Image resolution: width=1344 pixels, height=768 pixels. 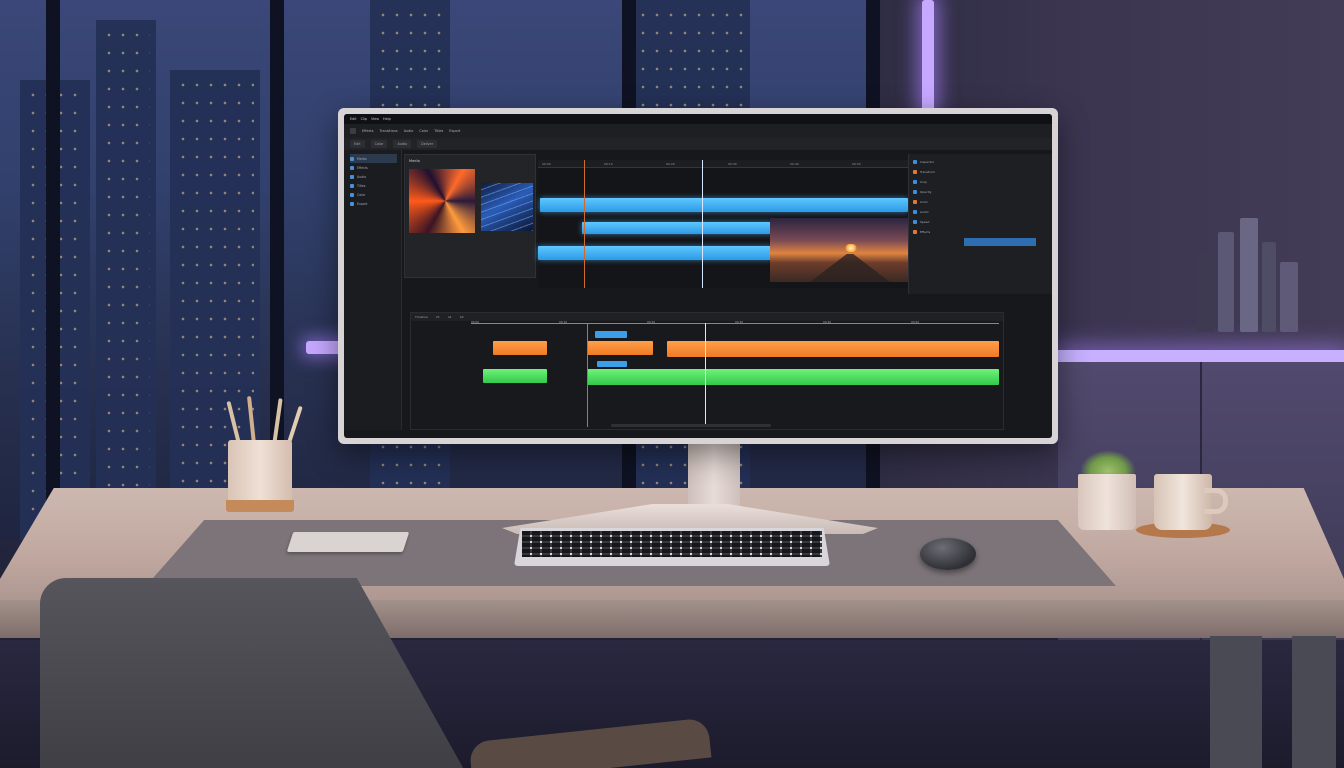 I want to click on pencil-holder-base, so click(x=260, y=506).